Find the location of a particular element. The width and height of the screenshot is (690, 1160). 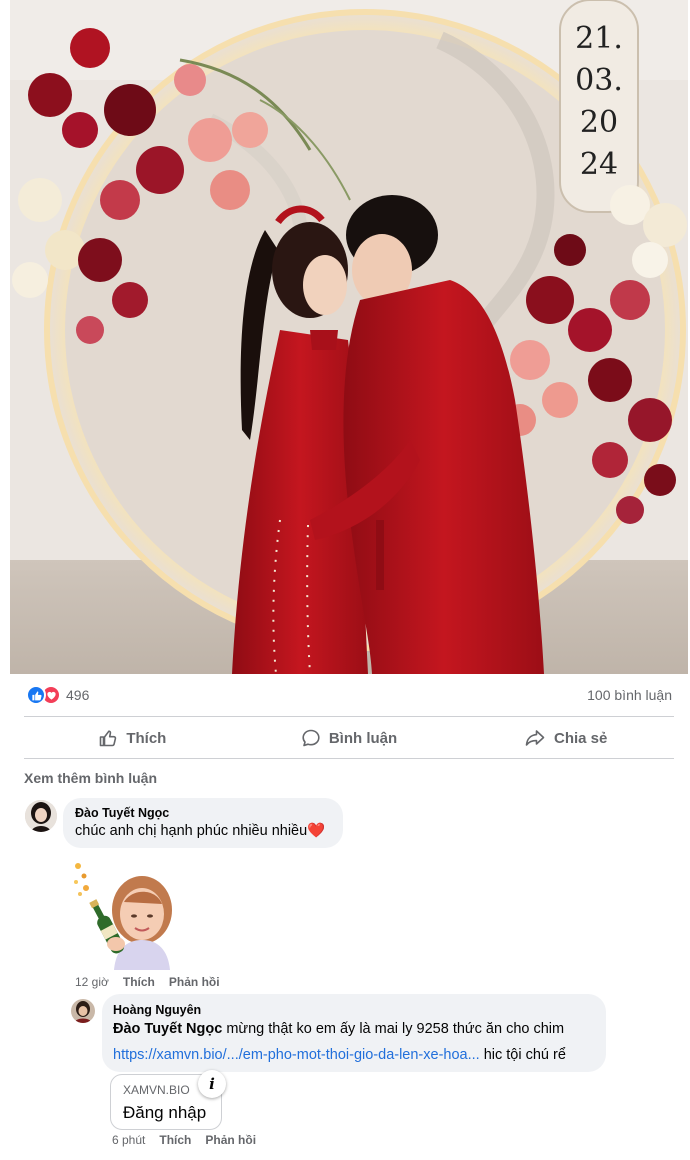

link-preview-domain: XAMVN.BIO is located at coordinates (156, 1090).